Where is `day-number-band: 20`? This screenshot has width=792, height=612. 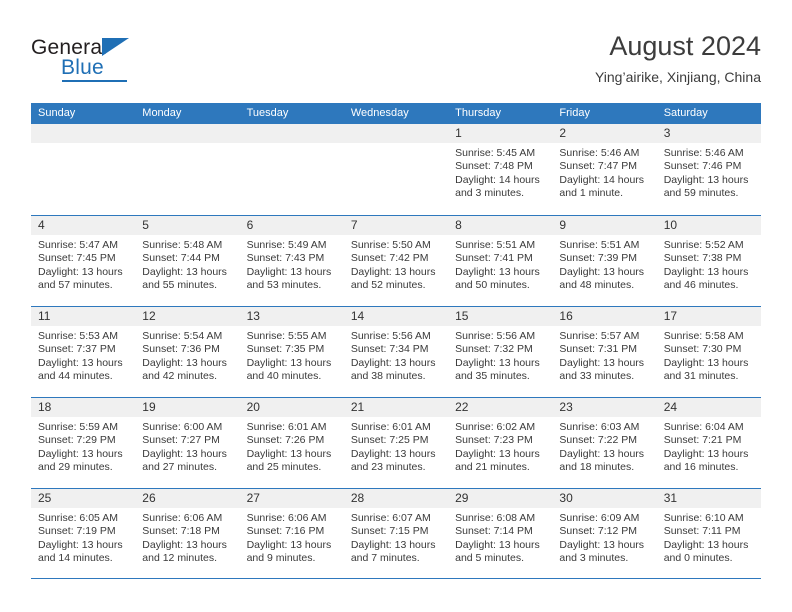 day-number-band: 20 is located at coordinates (291, 407).